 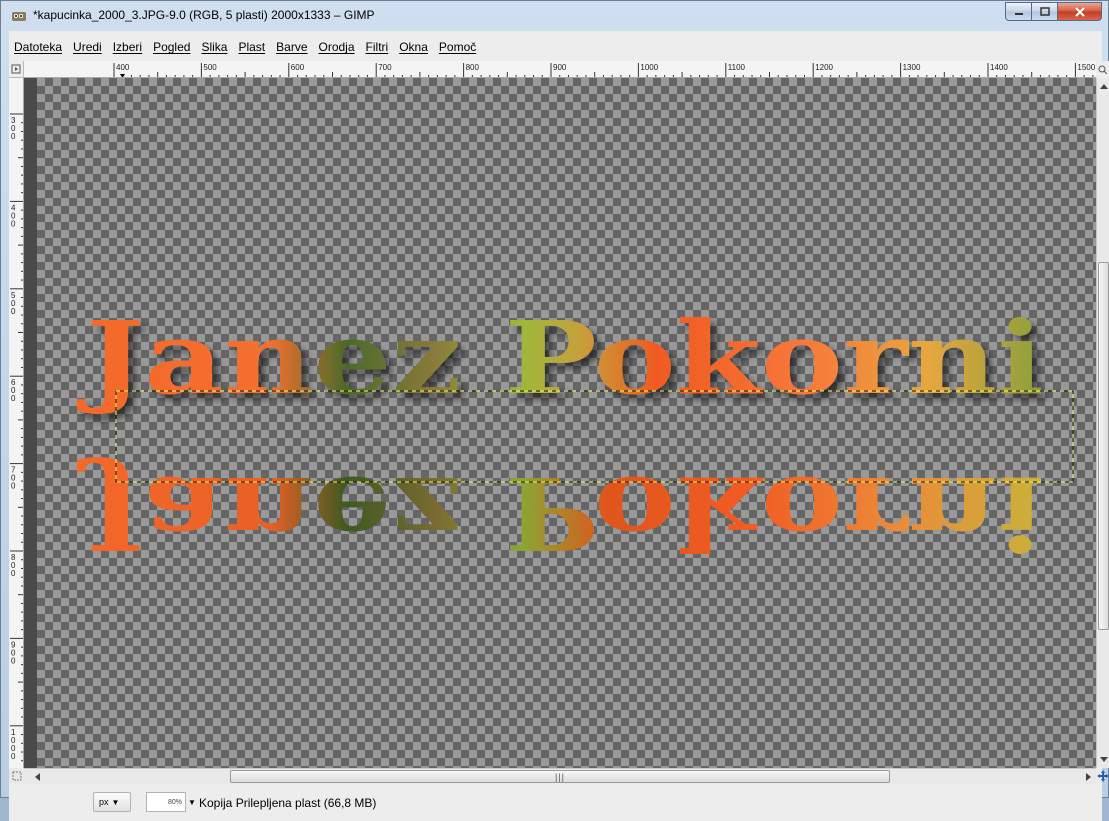 I want to click on ruler-label: 400, so click(x=123, y=67).